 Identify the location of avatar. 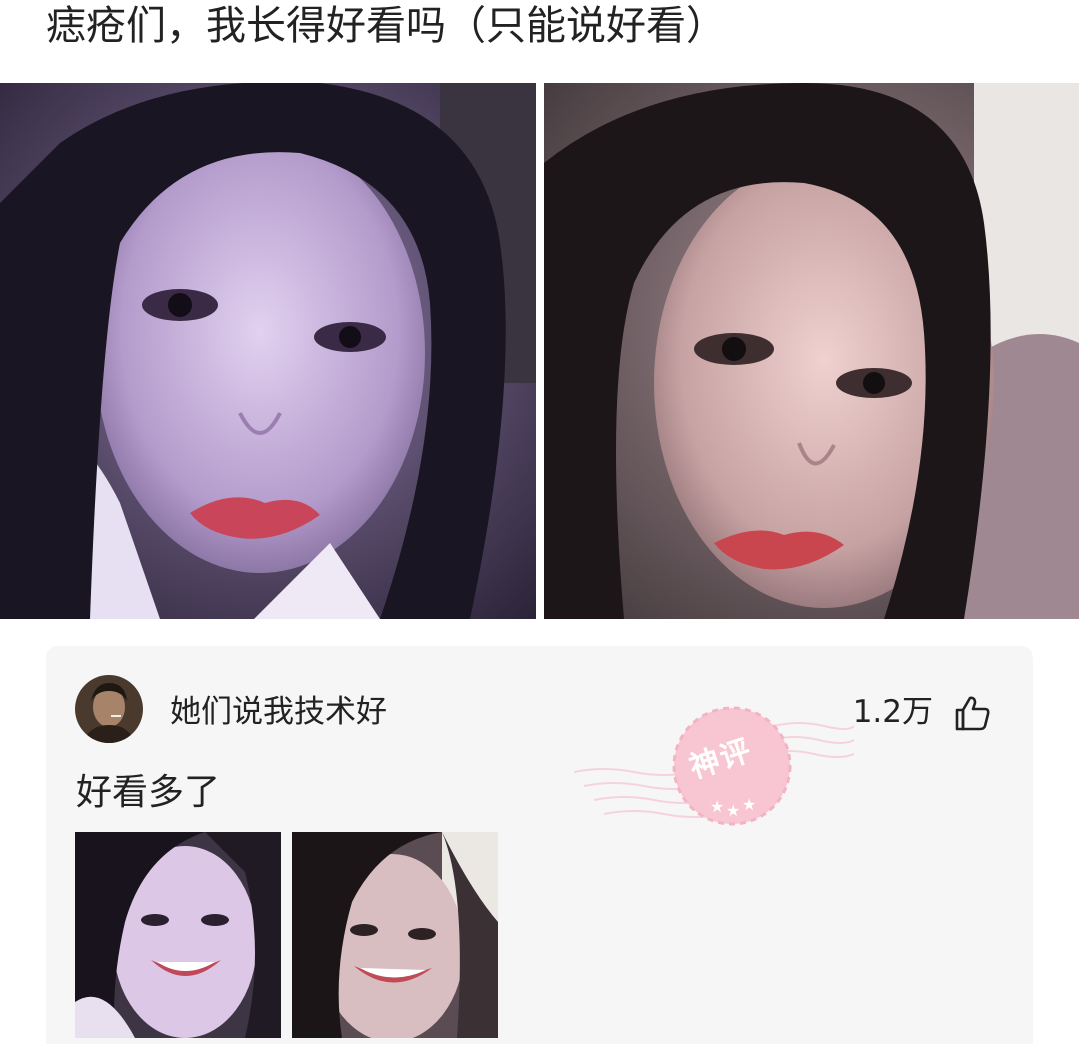
(109, 709).